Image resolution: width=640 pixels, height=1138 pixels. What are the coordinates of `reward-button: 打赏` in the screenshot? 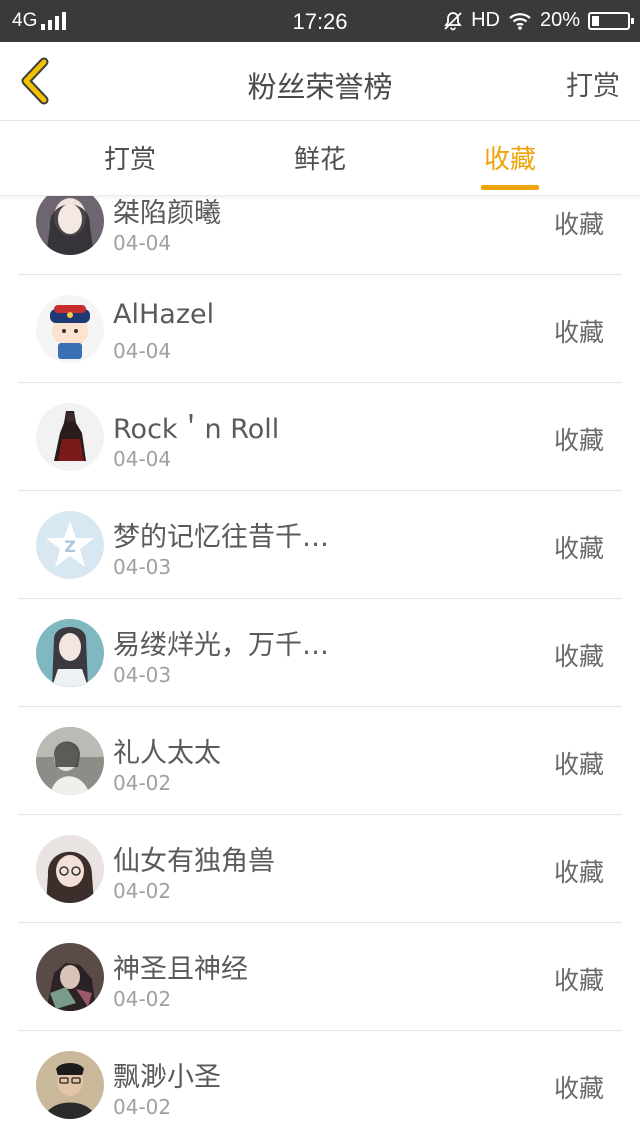 It's located at (593, 83).